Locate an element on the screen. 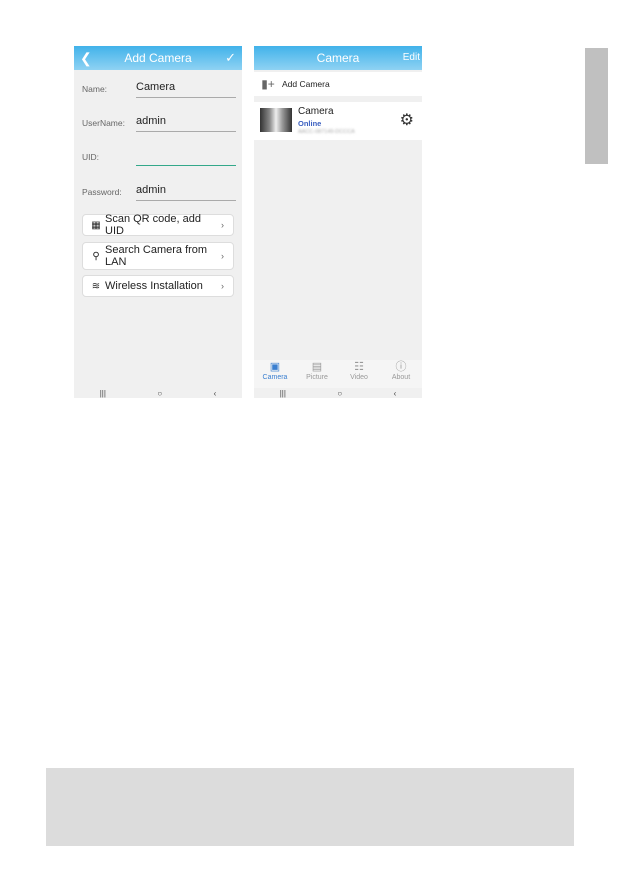 The height and width of the screenshot is (893, 629). password-field: Password: admin is located at coordinates (159, 190).